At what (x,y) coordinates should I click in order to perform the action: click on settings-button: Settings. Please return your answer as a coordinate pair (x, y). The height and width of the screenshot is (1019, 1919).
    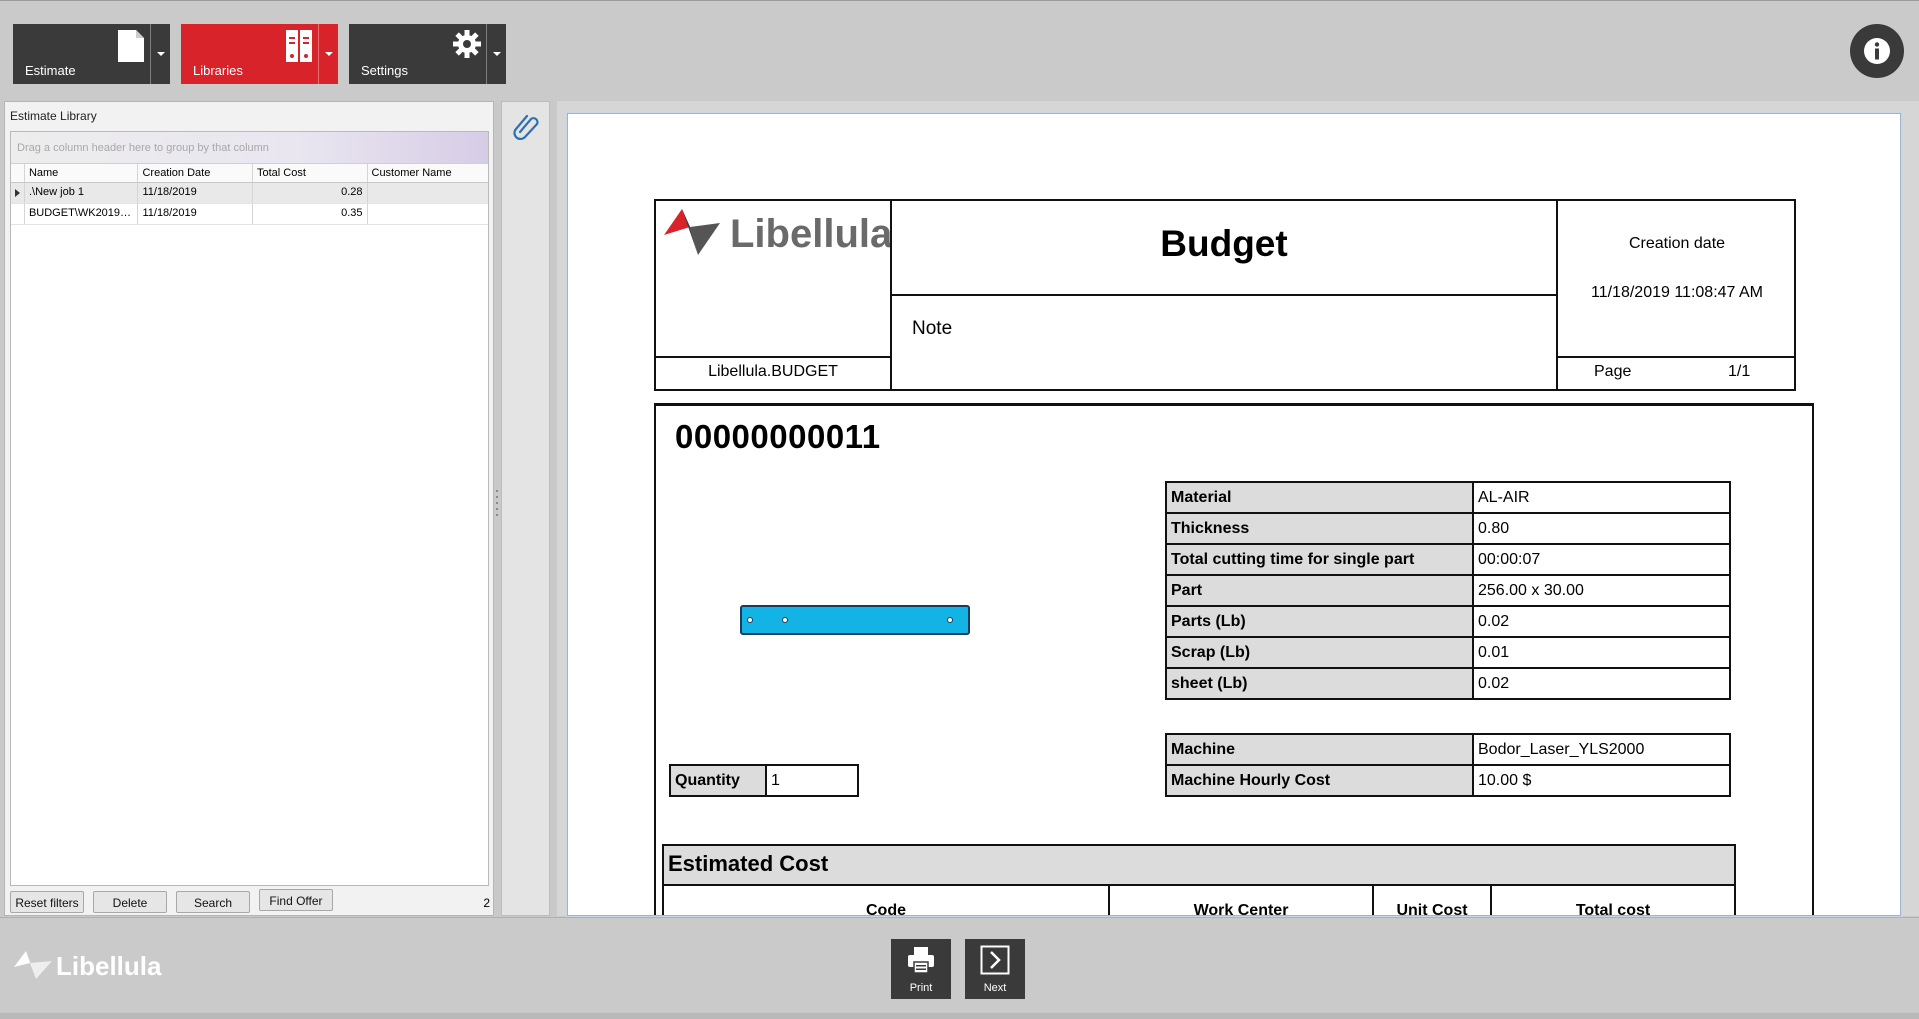
    Looking at the image, I should click on (427, 54).